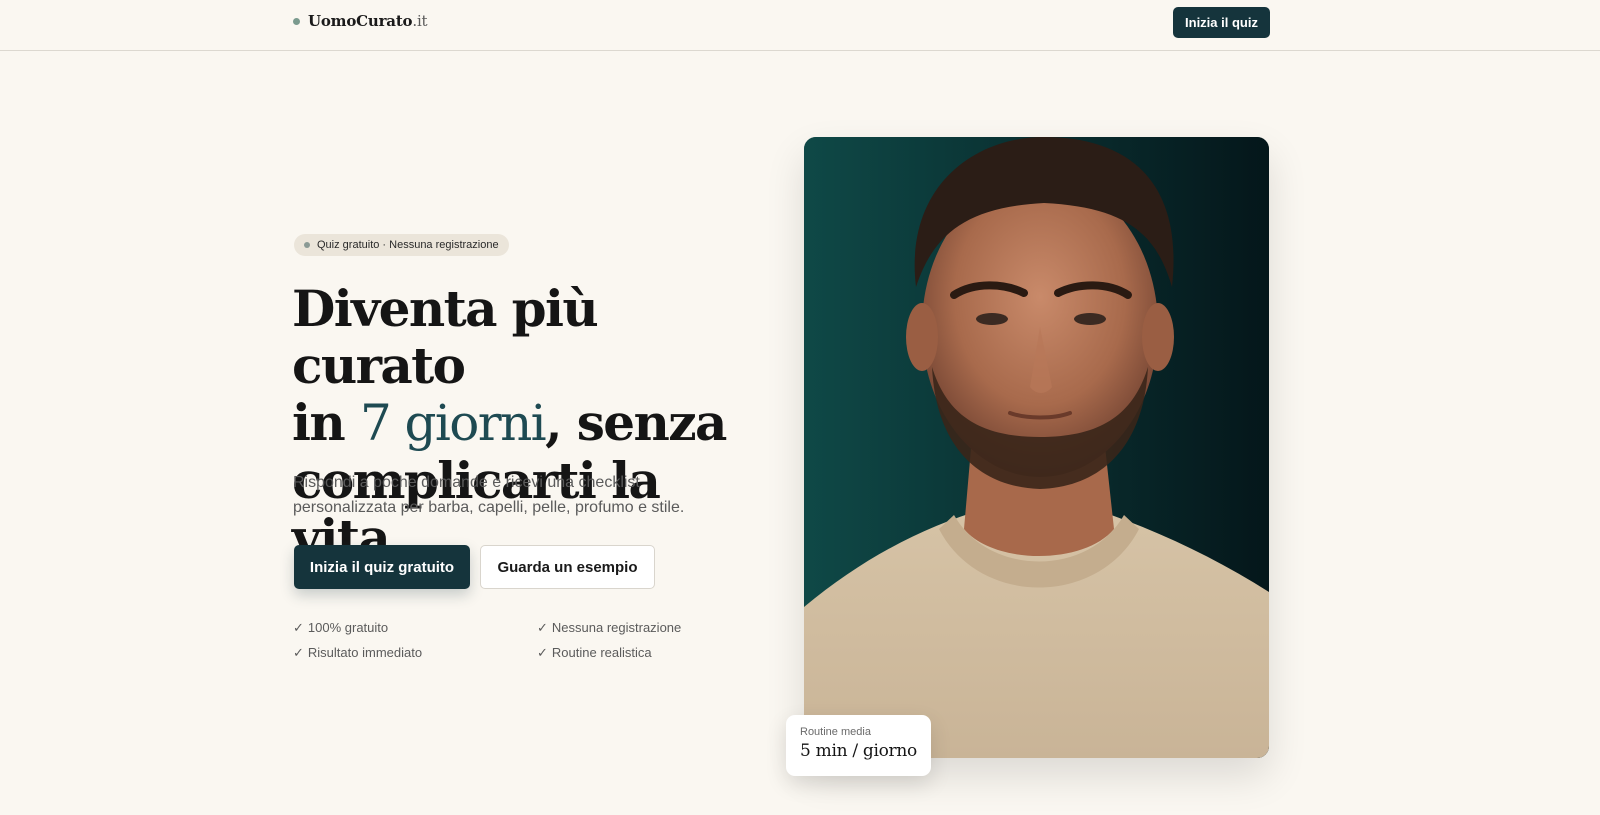 The width and height of the screenshot is (1600, 815). I want to click on brand-dot-icon, so click(296, 21).